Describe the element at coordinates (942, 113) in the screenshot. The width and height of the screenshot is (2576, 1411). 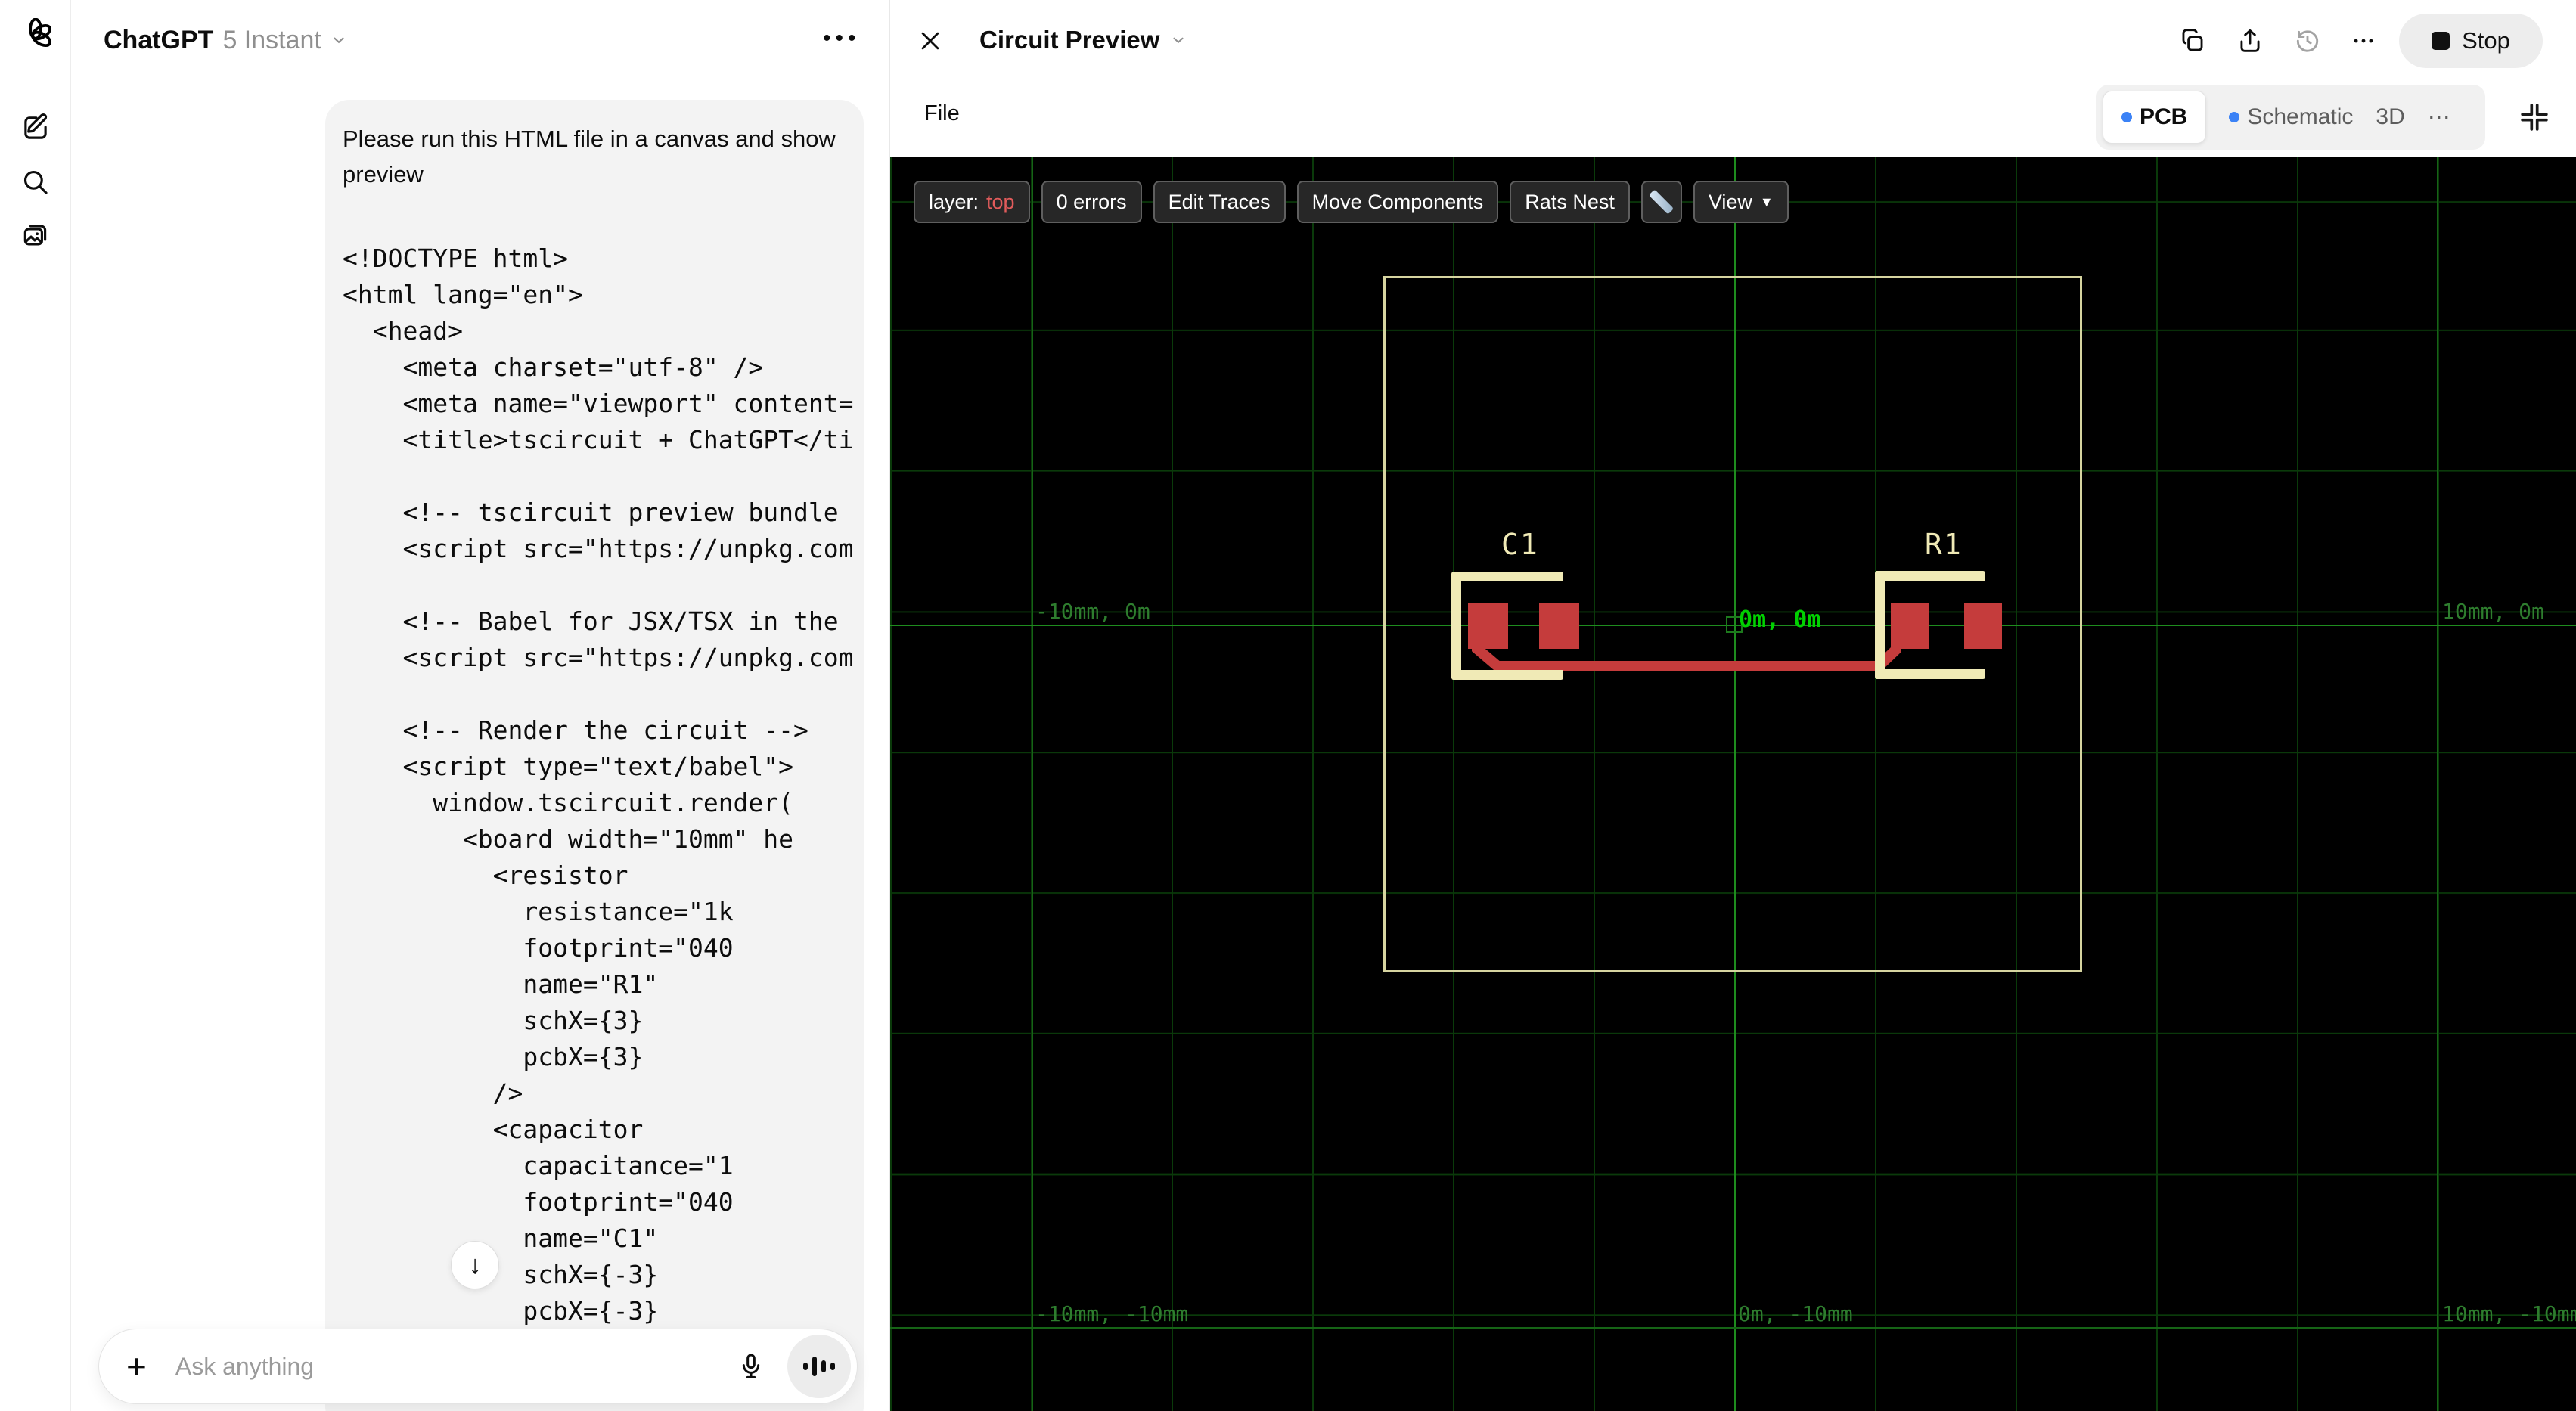
I see `file-menu: File` at that location.